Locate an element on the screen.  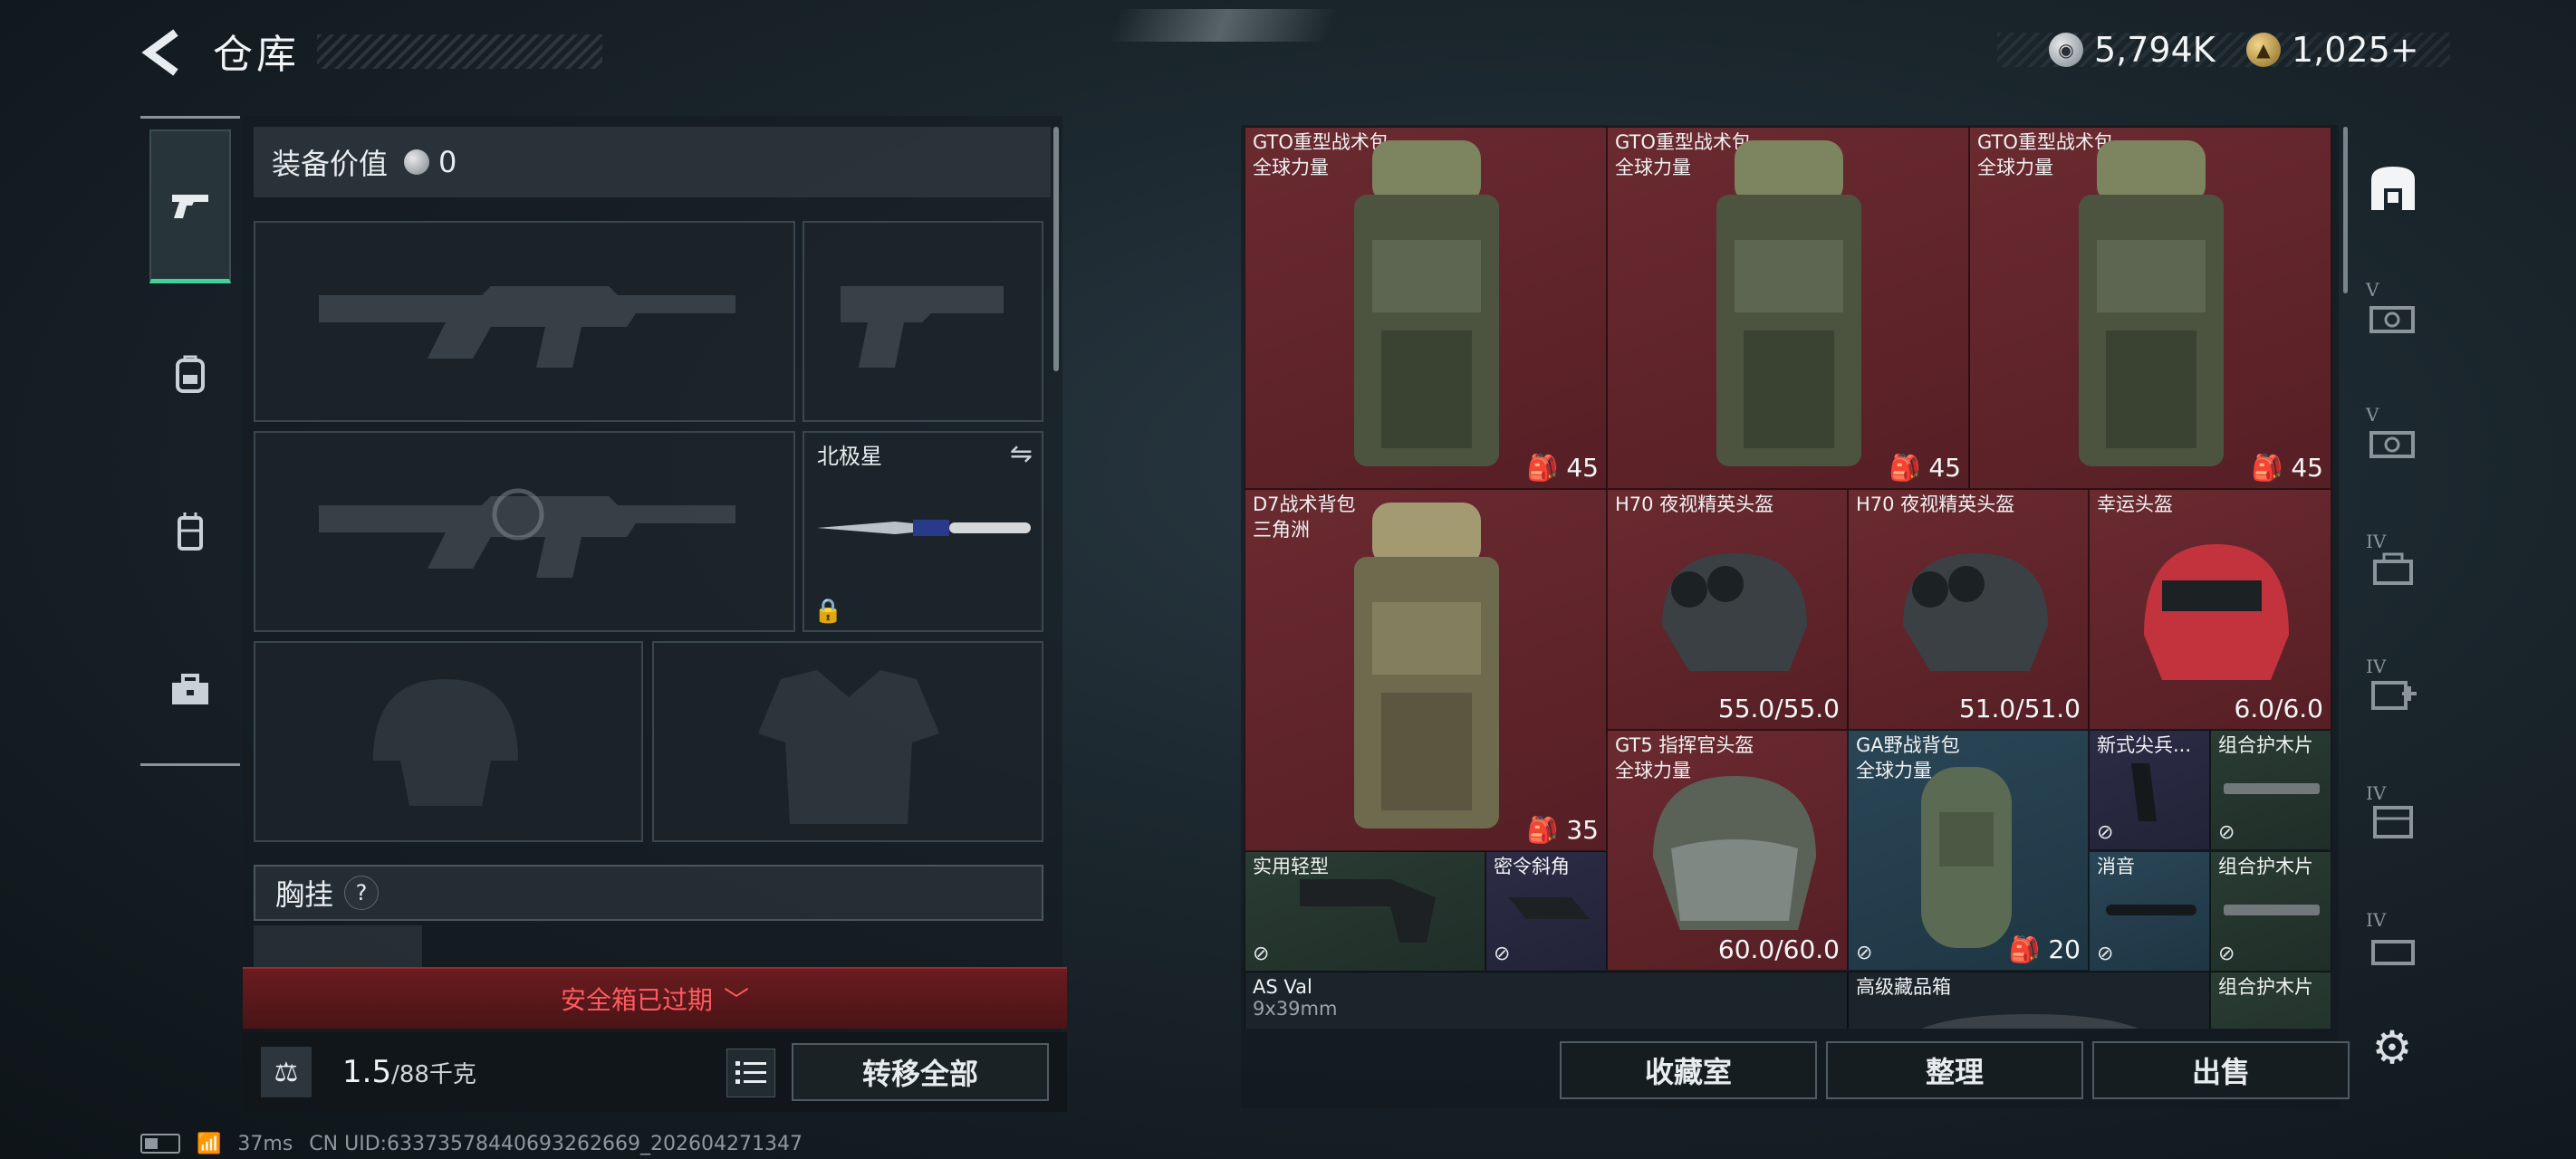
currency-gold: ▲ 1,025+ is located at coordinates (2332, 49).